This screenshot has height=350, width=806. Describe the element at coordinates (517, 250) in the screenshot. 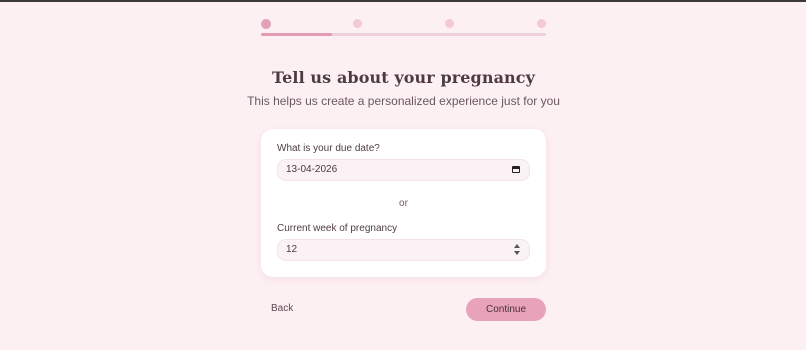

I see `spinner-arrows-icon` at that location.